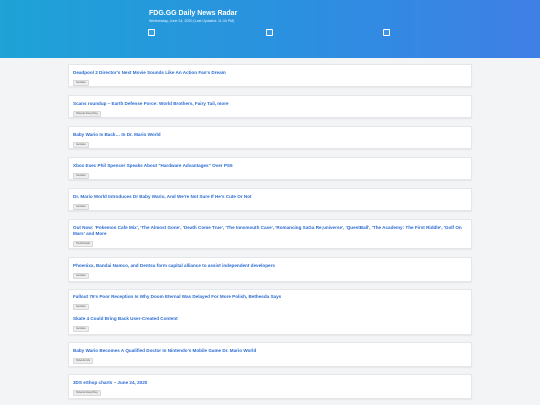  I want to click on source-tag: Nintendo Life, so click(83, 361).